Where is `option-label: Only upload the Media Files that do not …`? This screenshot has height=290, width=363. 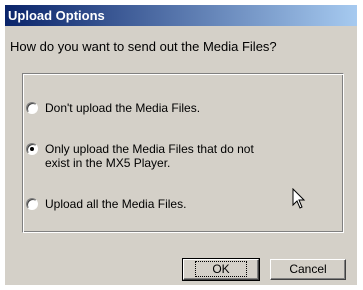
option-label: Only upload the Media Files that do not … is located at coordinates (149, 156).